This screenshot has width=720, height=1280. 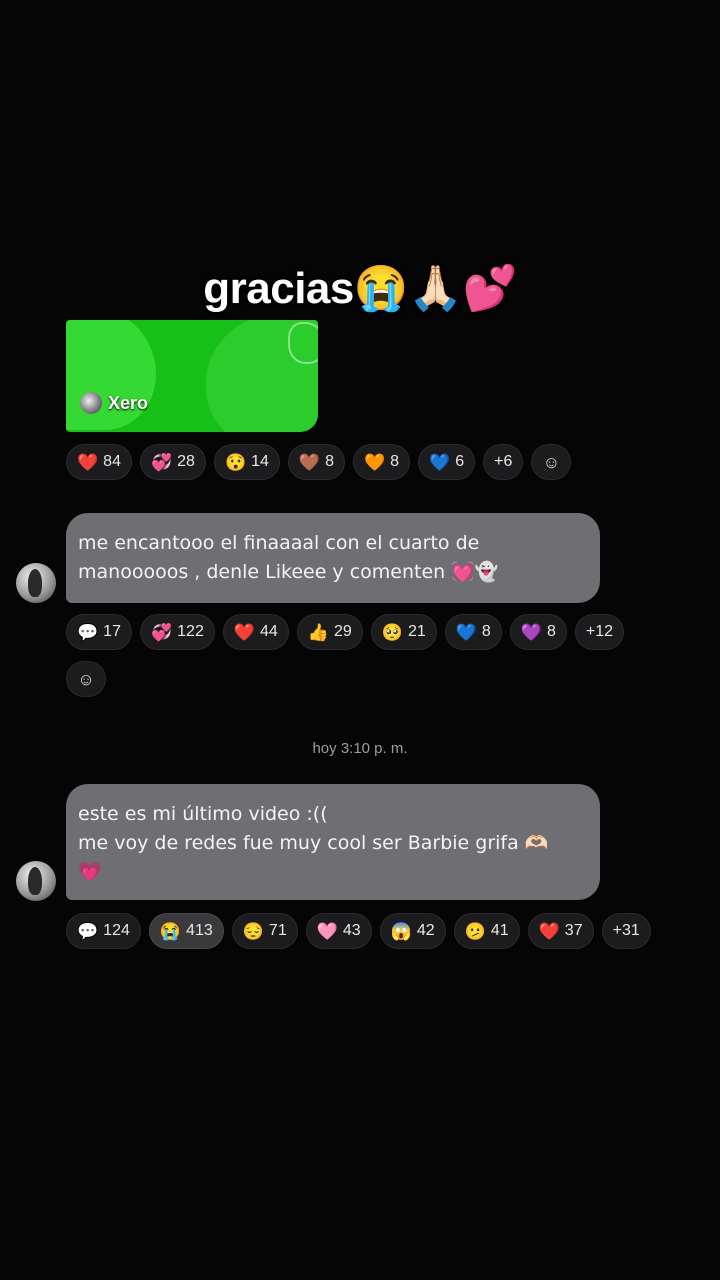 I want to click on reaction-count: 43, so click(x=351, y=930).